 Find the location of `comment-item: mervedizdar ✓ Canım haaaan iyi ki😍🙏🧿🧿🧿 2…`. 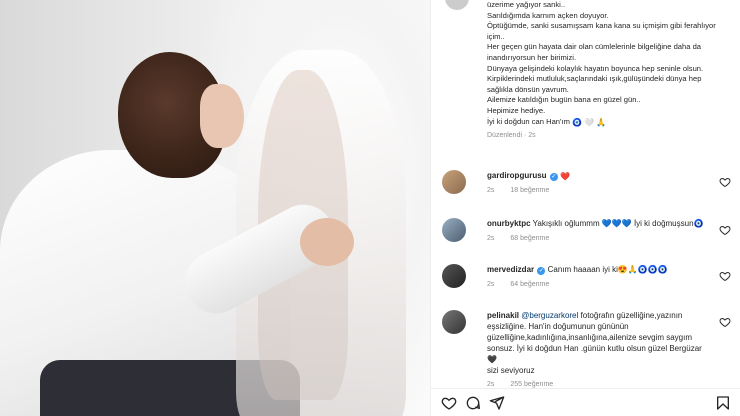

comment-item: mervedizdar ✓ Canım haaaan iyi ki😍🙏🧿🧿🧿 2… is located at coordinates (585, 276).